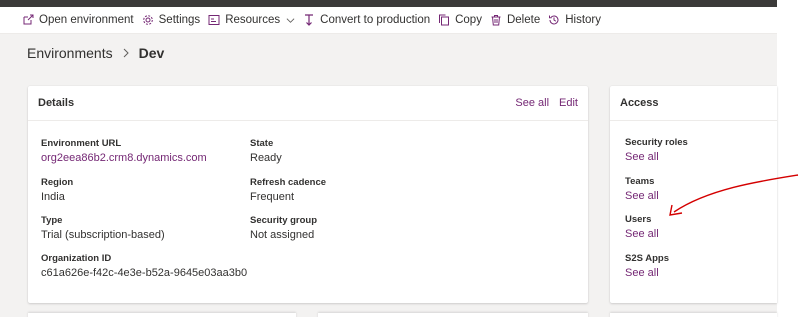 The width and height of the screenshot is (800, 317). I want to click on gear-icon, so click(147, 20).